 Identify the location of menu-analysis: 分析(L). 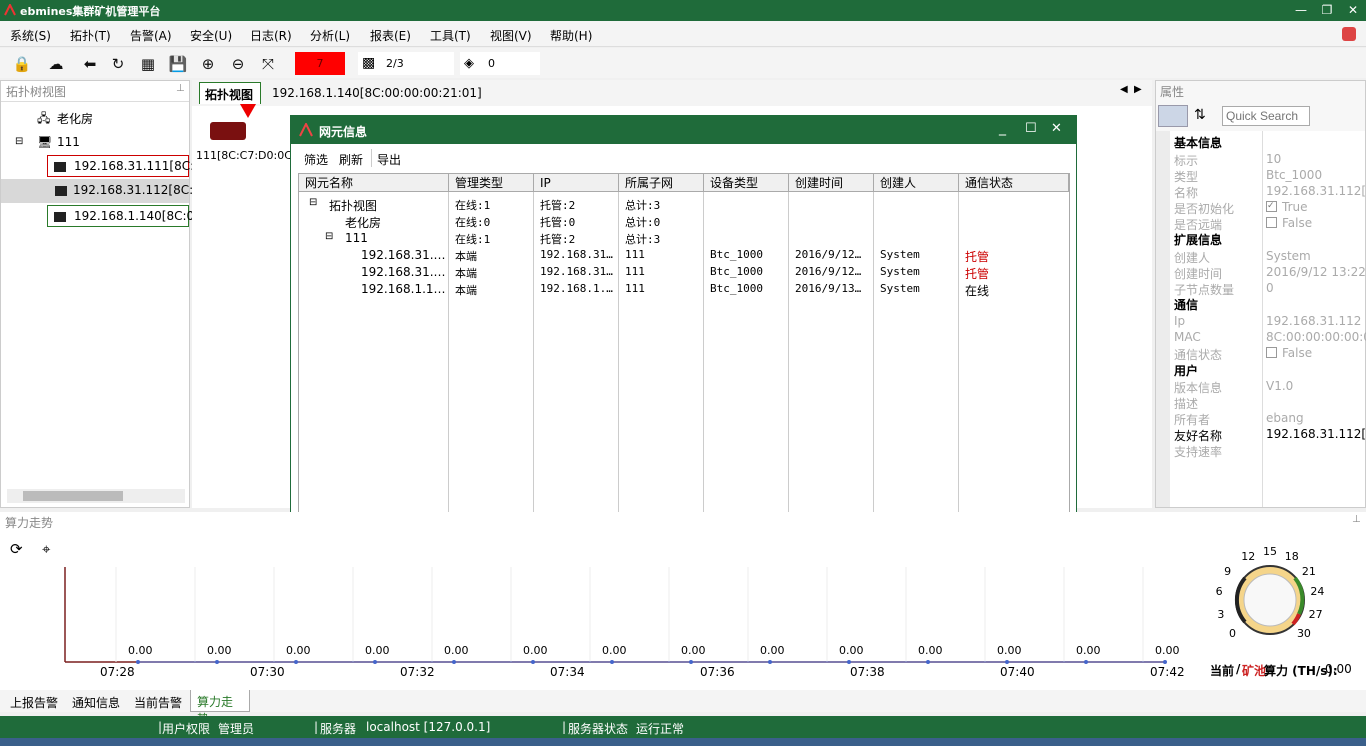
(330, 35).